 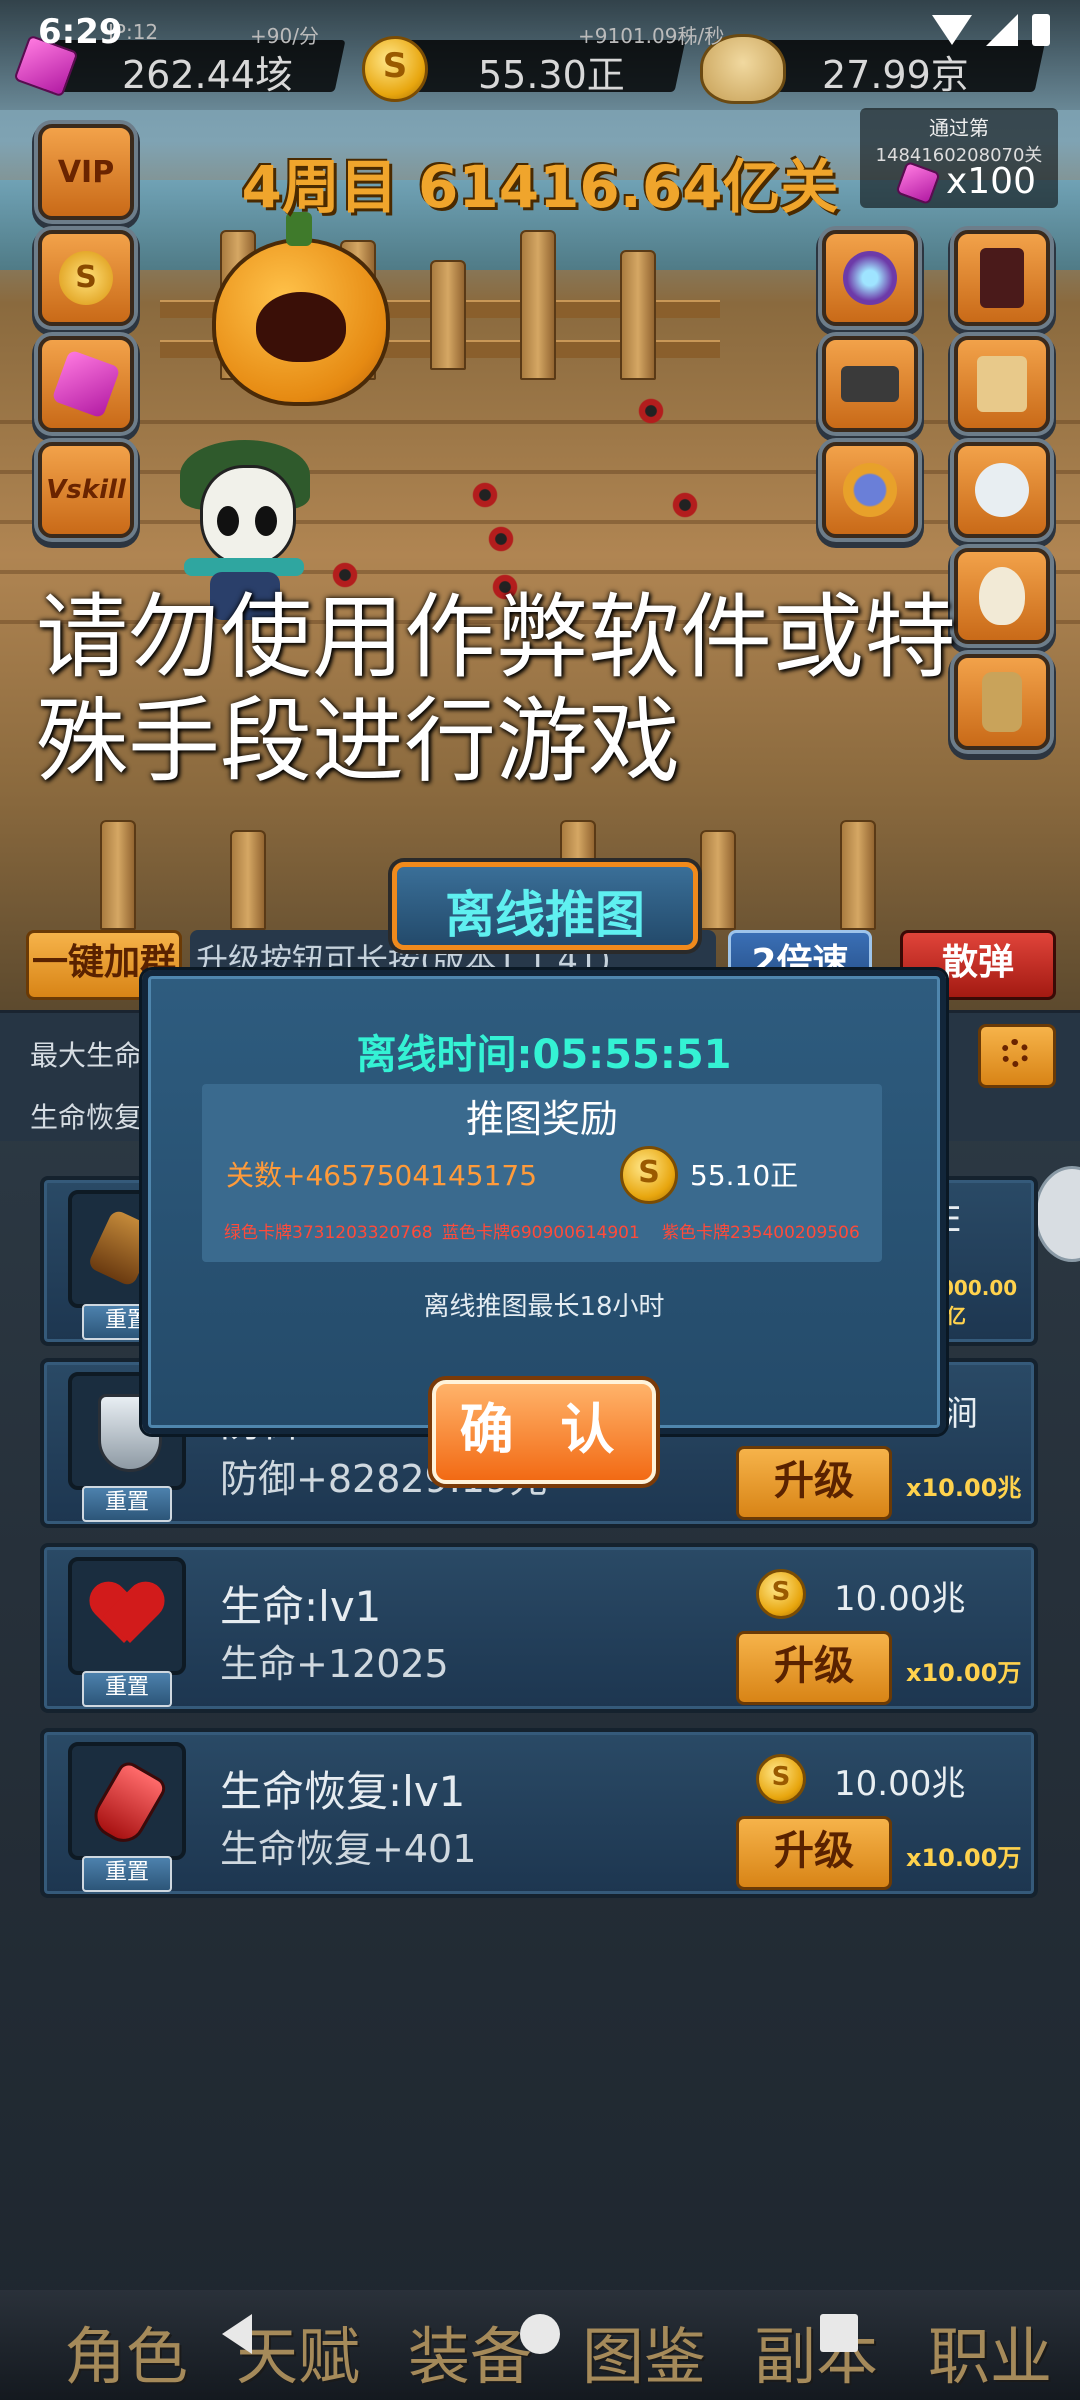 I want to click on offline-label: 离线时间:, so click(x=444, y=1055).